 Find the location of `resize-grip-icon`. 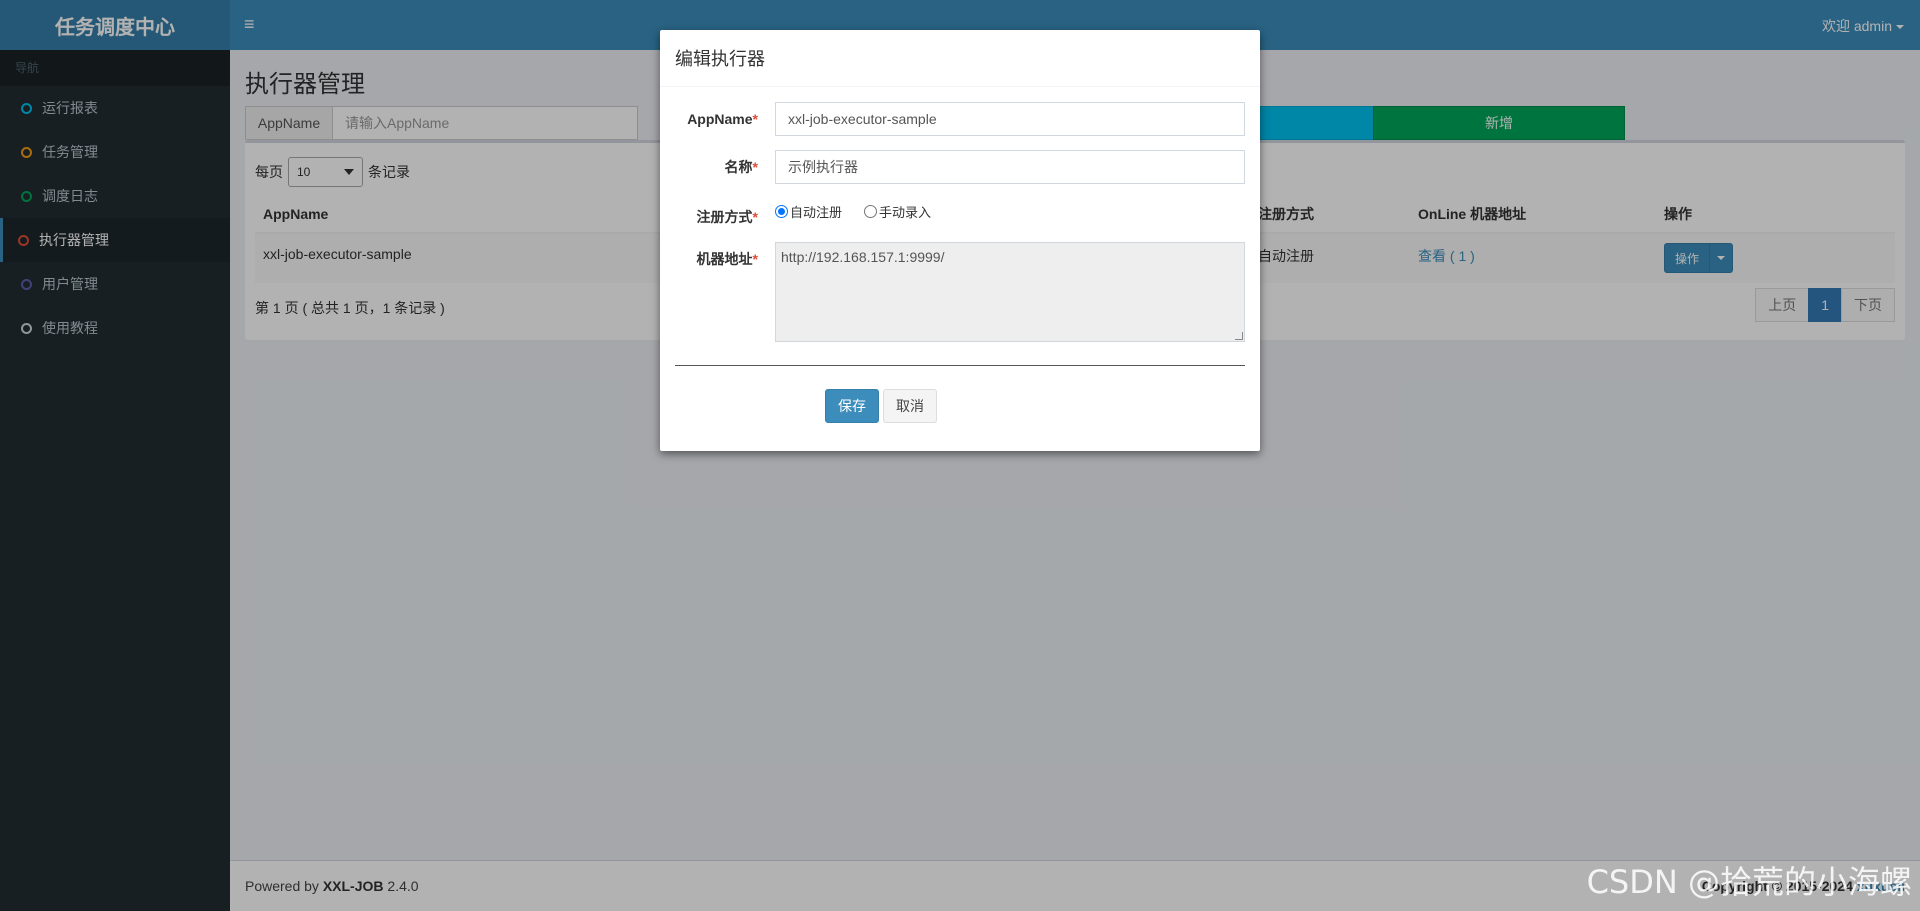

resize-grip-icon is located at coordinates (1239, 336).